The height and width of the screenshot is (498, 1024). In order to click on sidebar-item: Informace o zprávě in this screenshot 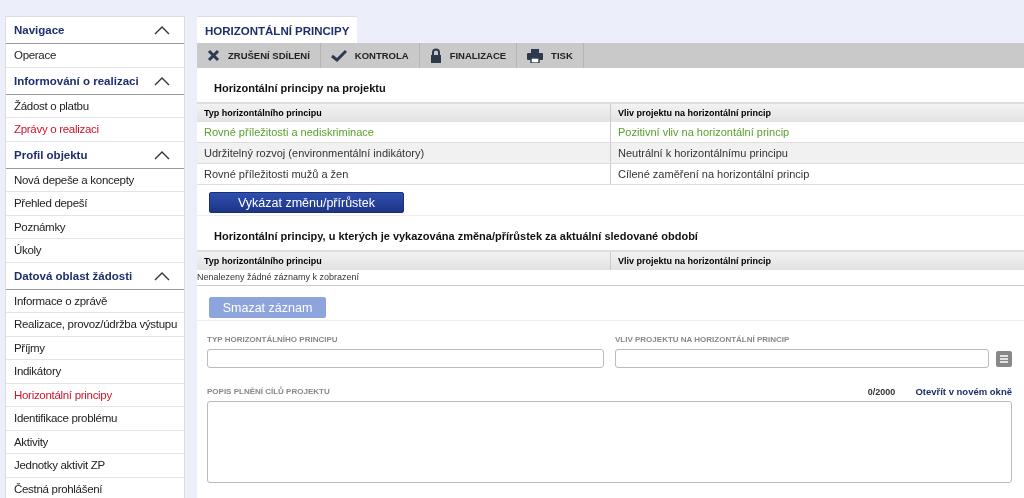, I will do `click(95, 301)`.